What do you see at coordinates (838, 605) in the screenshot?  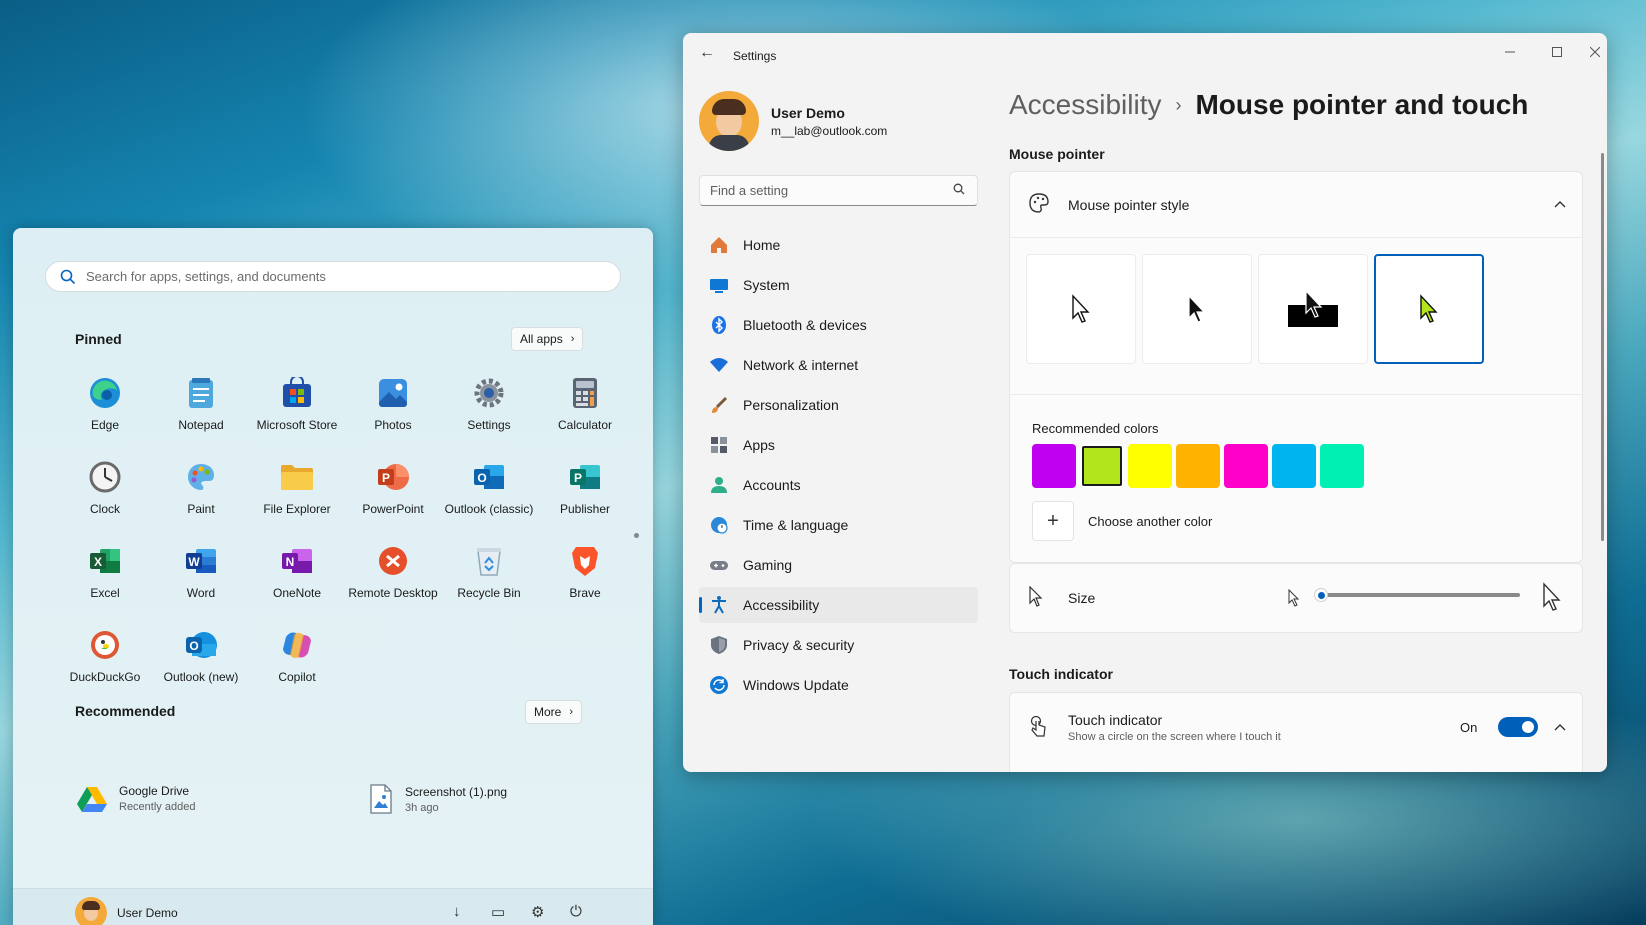 I see `nav-item-accessibility: Accessibility` at bounding box center [838, 605].